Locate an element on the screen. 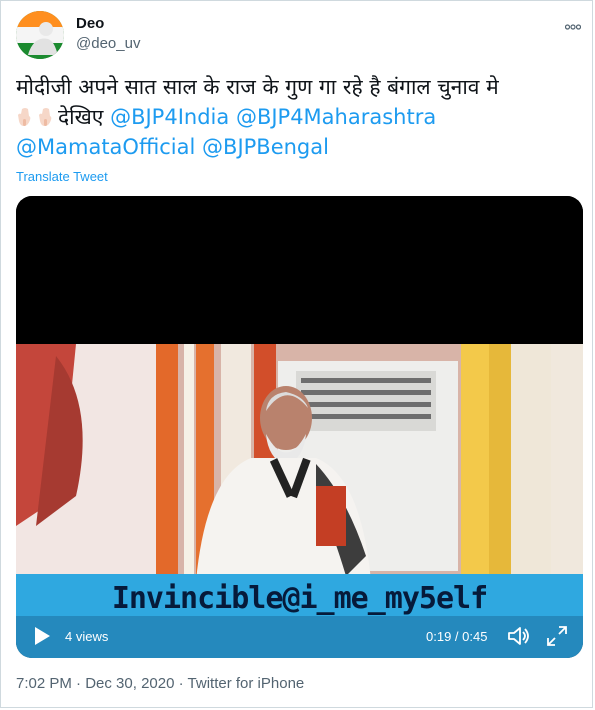  tweet-text-line2-prefix: देखिए is located at coordinates (81, 117).